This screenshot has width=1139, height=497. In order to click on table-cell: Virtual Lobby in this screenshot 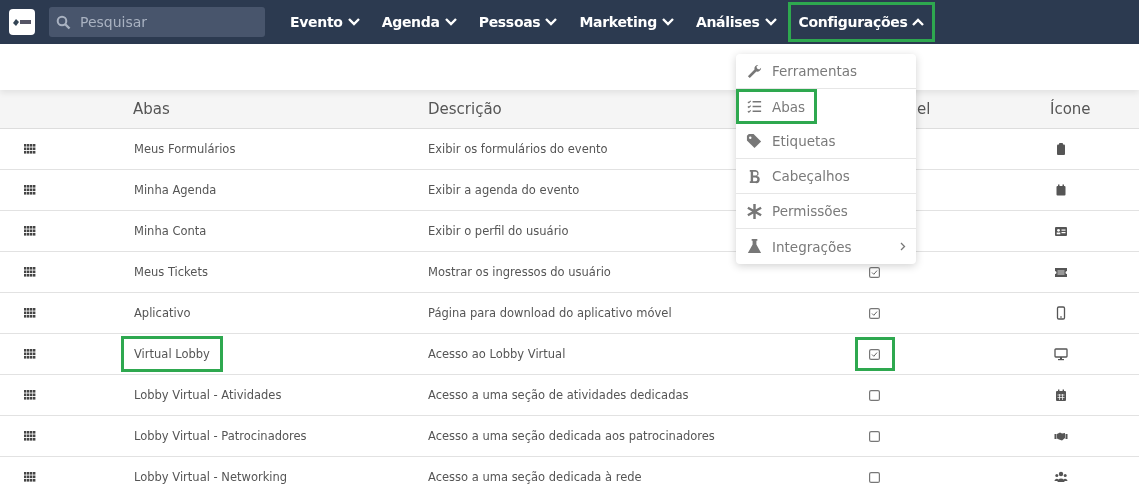, I will do `click(172, 354)`.